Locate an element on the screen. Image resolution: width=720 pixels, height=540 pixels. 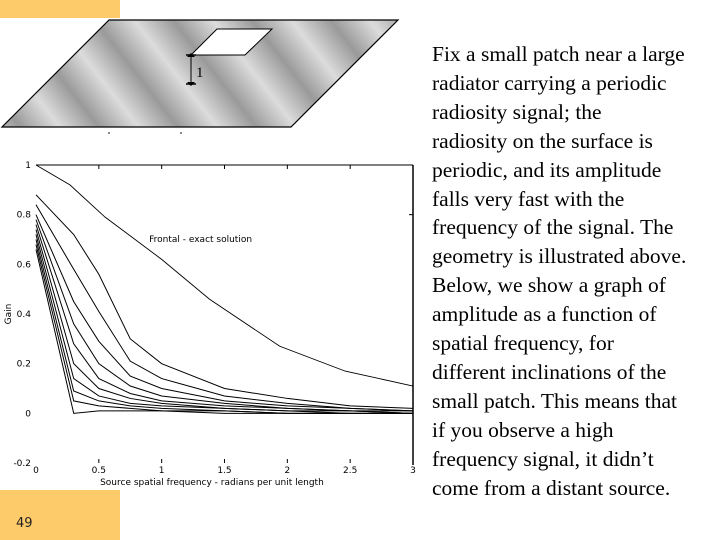
y-tick-label: -0.2 is located at coordinates (22, 464).